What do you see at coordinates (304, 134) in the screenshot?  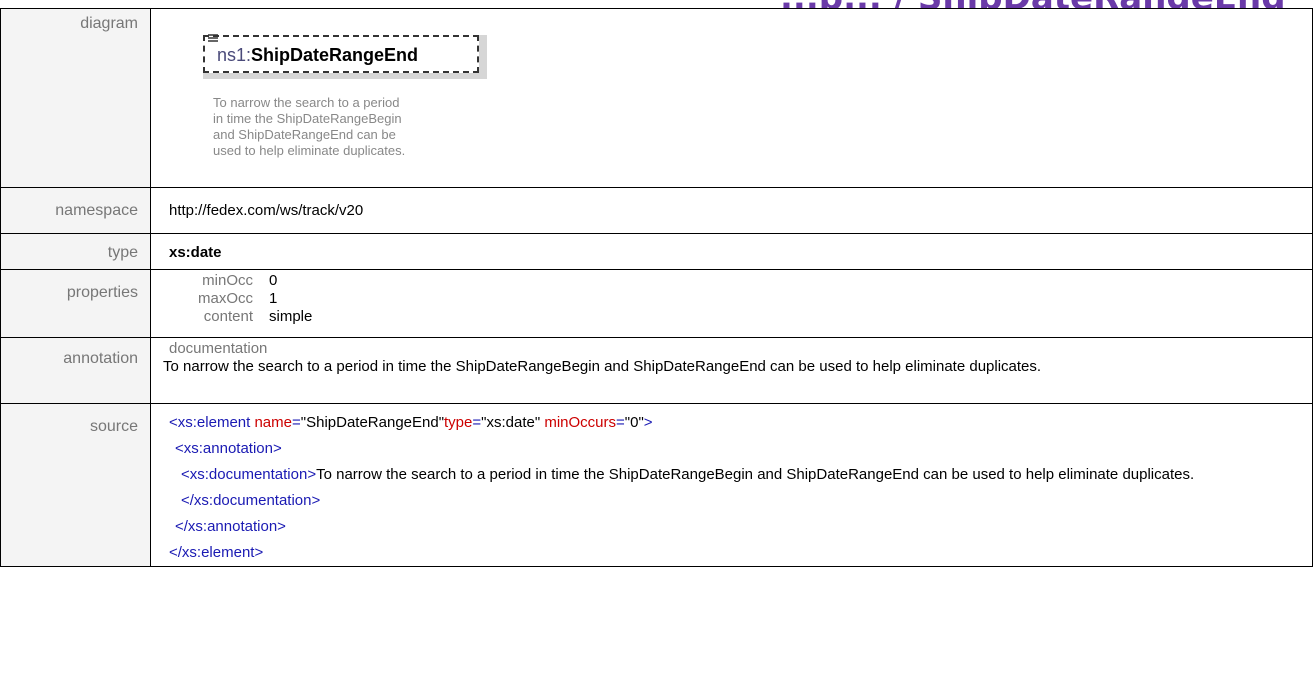 I see `diagram-doc-line: and ShipDateRangeEnd can be` at bounding box center [304, 134].